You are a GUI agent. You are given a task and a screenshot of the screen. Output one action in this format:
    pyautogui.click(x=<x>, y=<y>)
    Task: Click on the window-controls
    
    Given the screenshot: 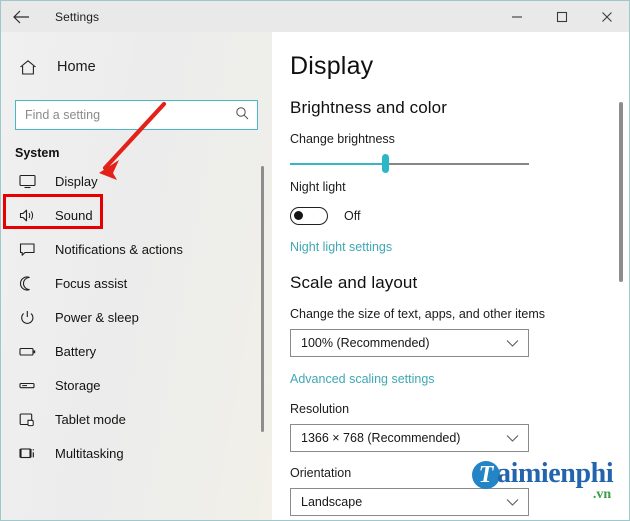 What is the action you would take?
    pyautogui.click(x=561, y=16)
    